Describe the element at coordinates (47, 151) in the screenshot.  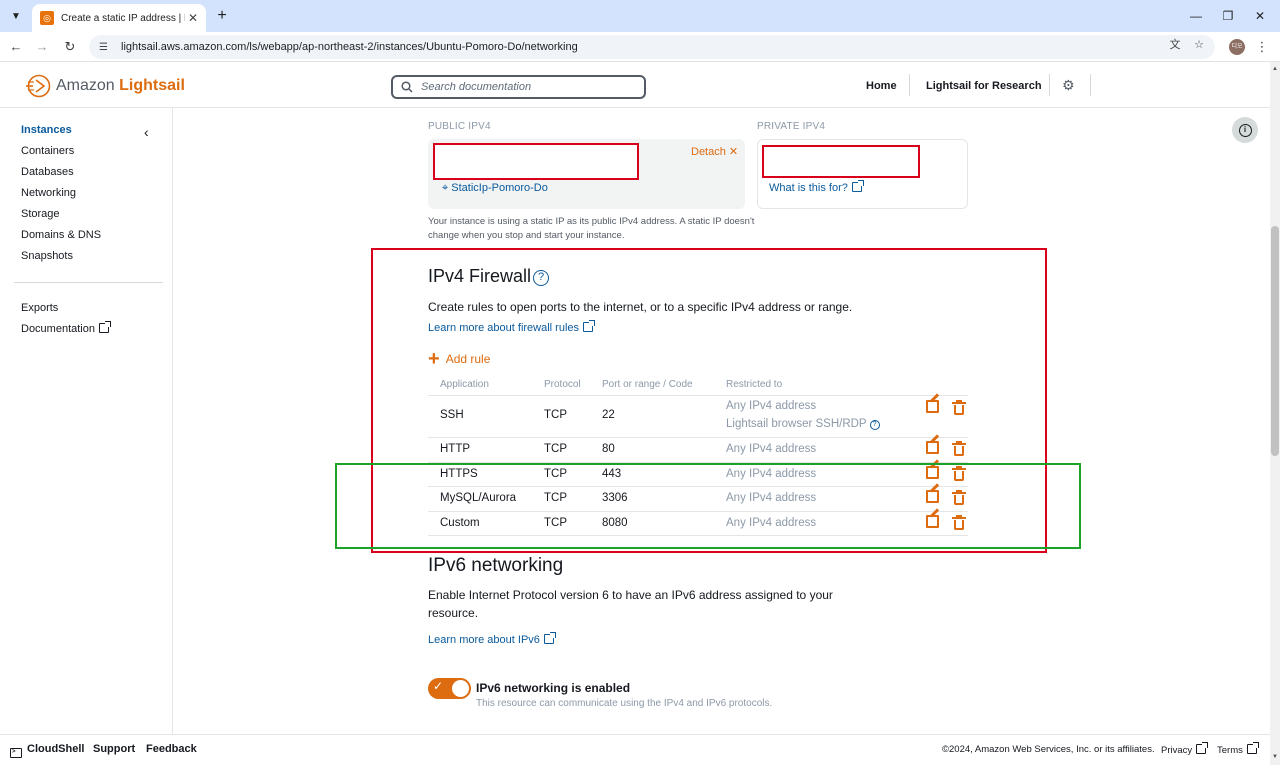
I see `sidebar-item-containers: Containers` at that location.